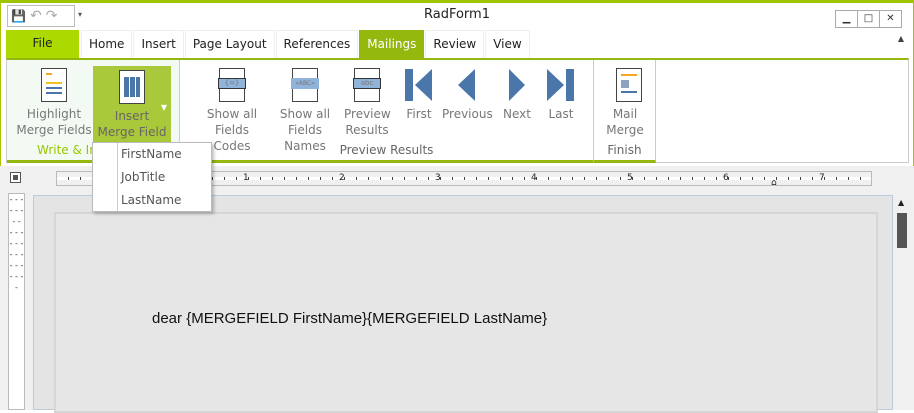 The width and height of the screenshot is (914, 413). I want to click on merge-field-dropdown: FirstName JobTitle LastName, so click(152, 177).